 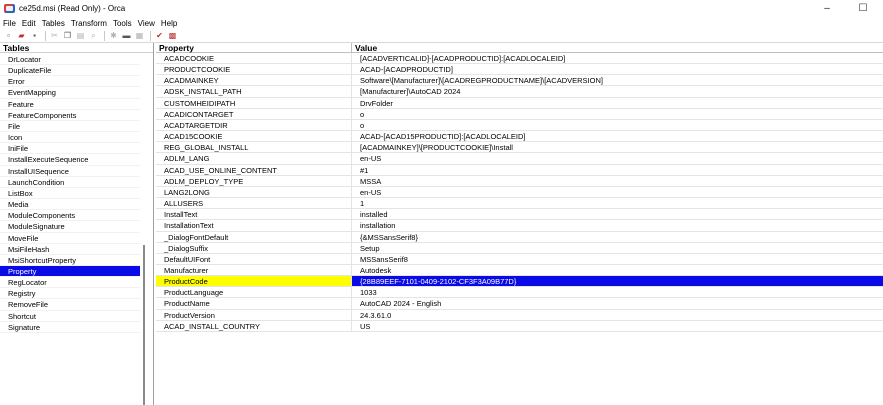 I want to click on table-row: _DialogFontDefault {&MSSansSerif8}, so click(x=519, y=237).